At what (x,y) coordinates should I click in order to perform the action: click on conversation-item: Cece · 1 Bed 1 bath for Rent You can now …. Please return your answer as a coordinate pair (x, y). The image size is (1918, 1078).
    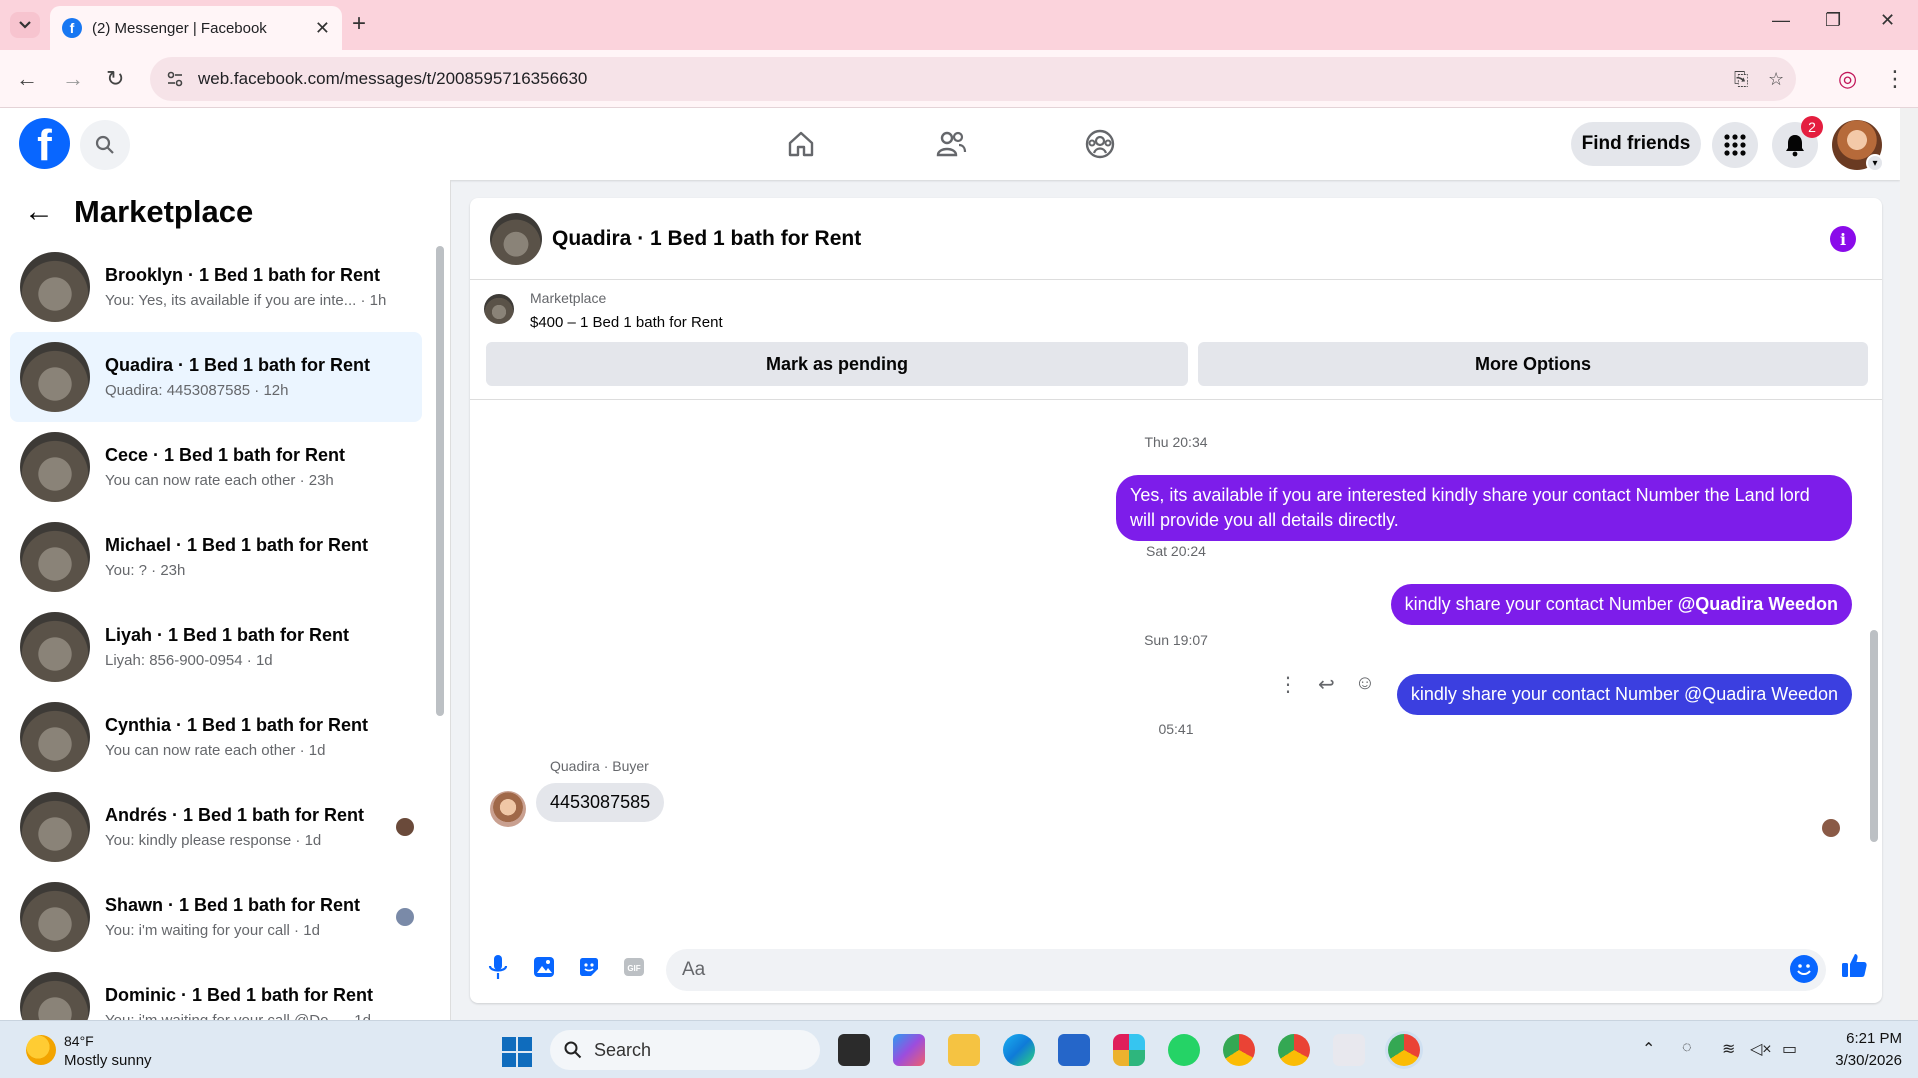
    Looking at the image, I should click on (216, 467).